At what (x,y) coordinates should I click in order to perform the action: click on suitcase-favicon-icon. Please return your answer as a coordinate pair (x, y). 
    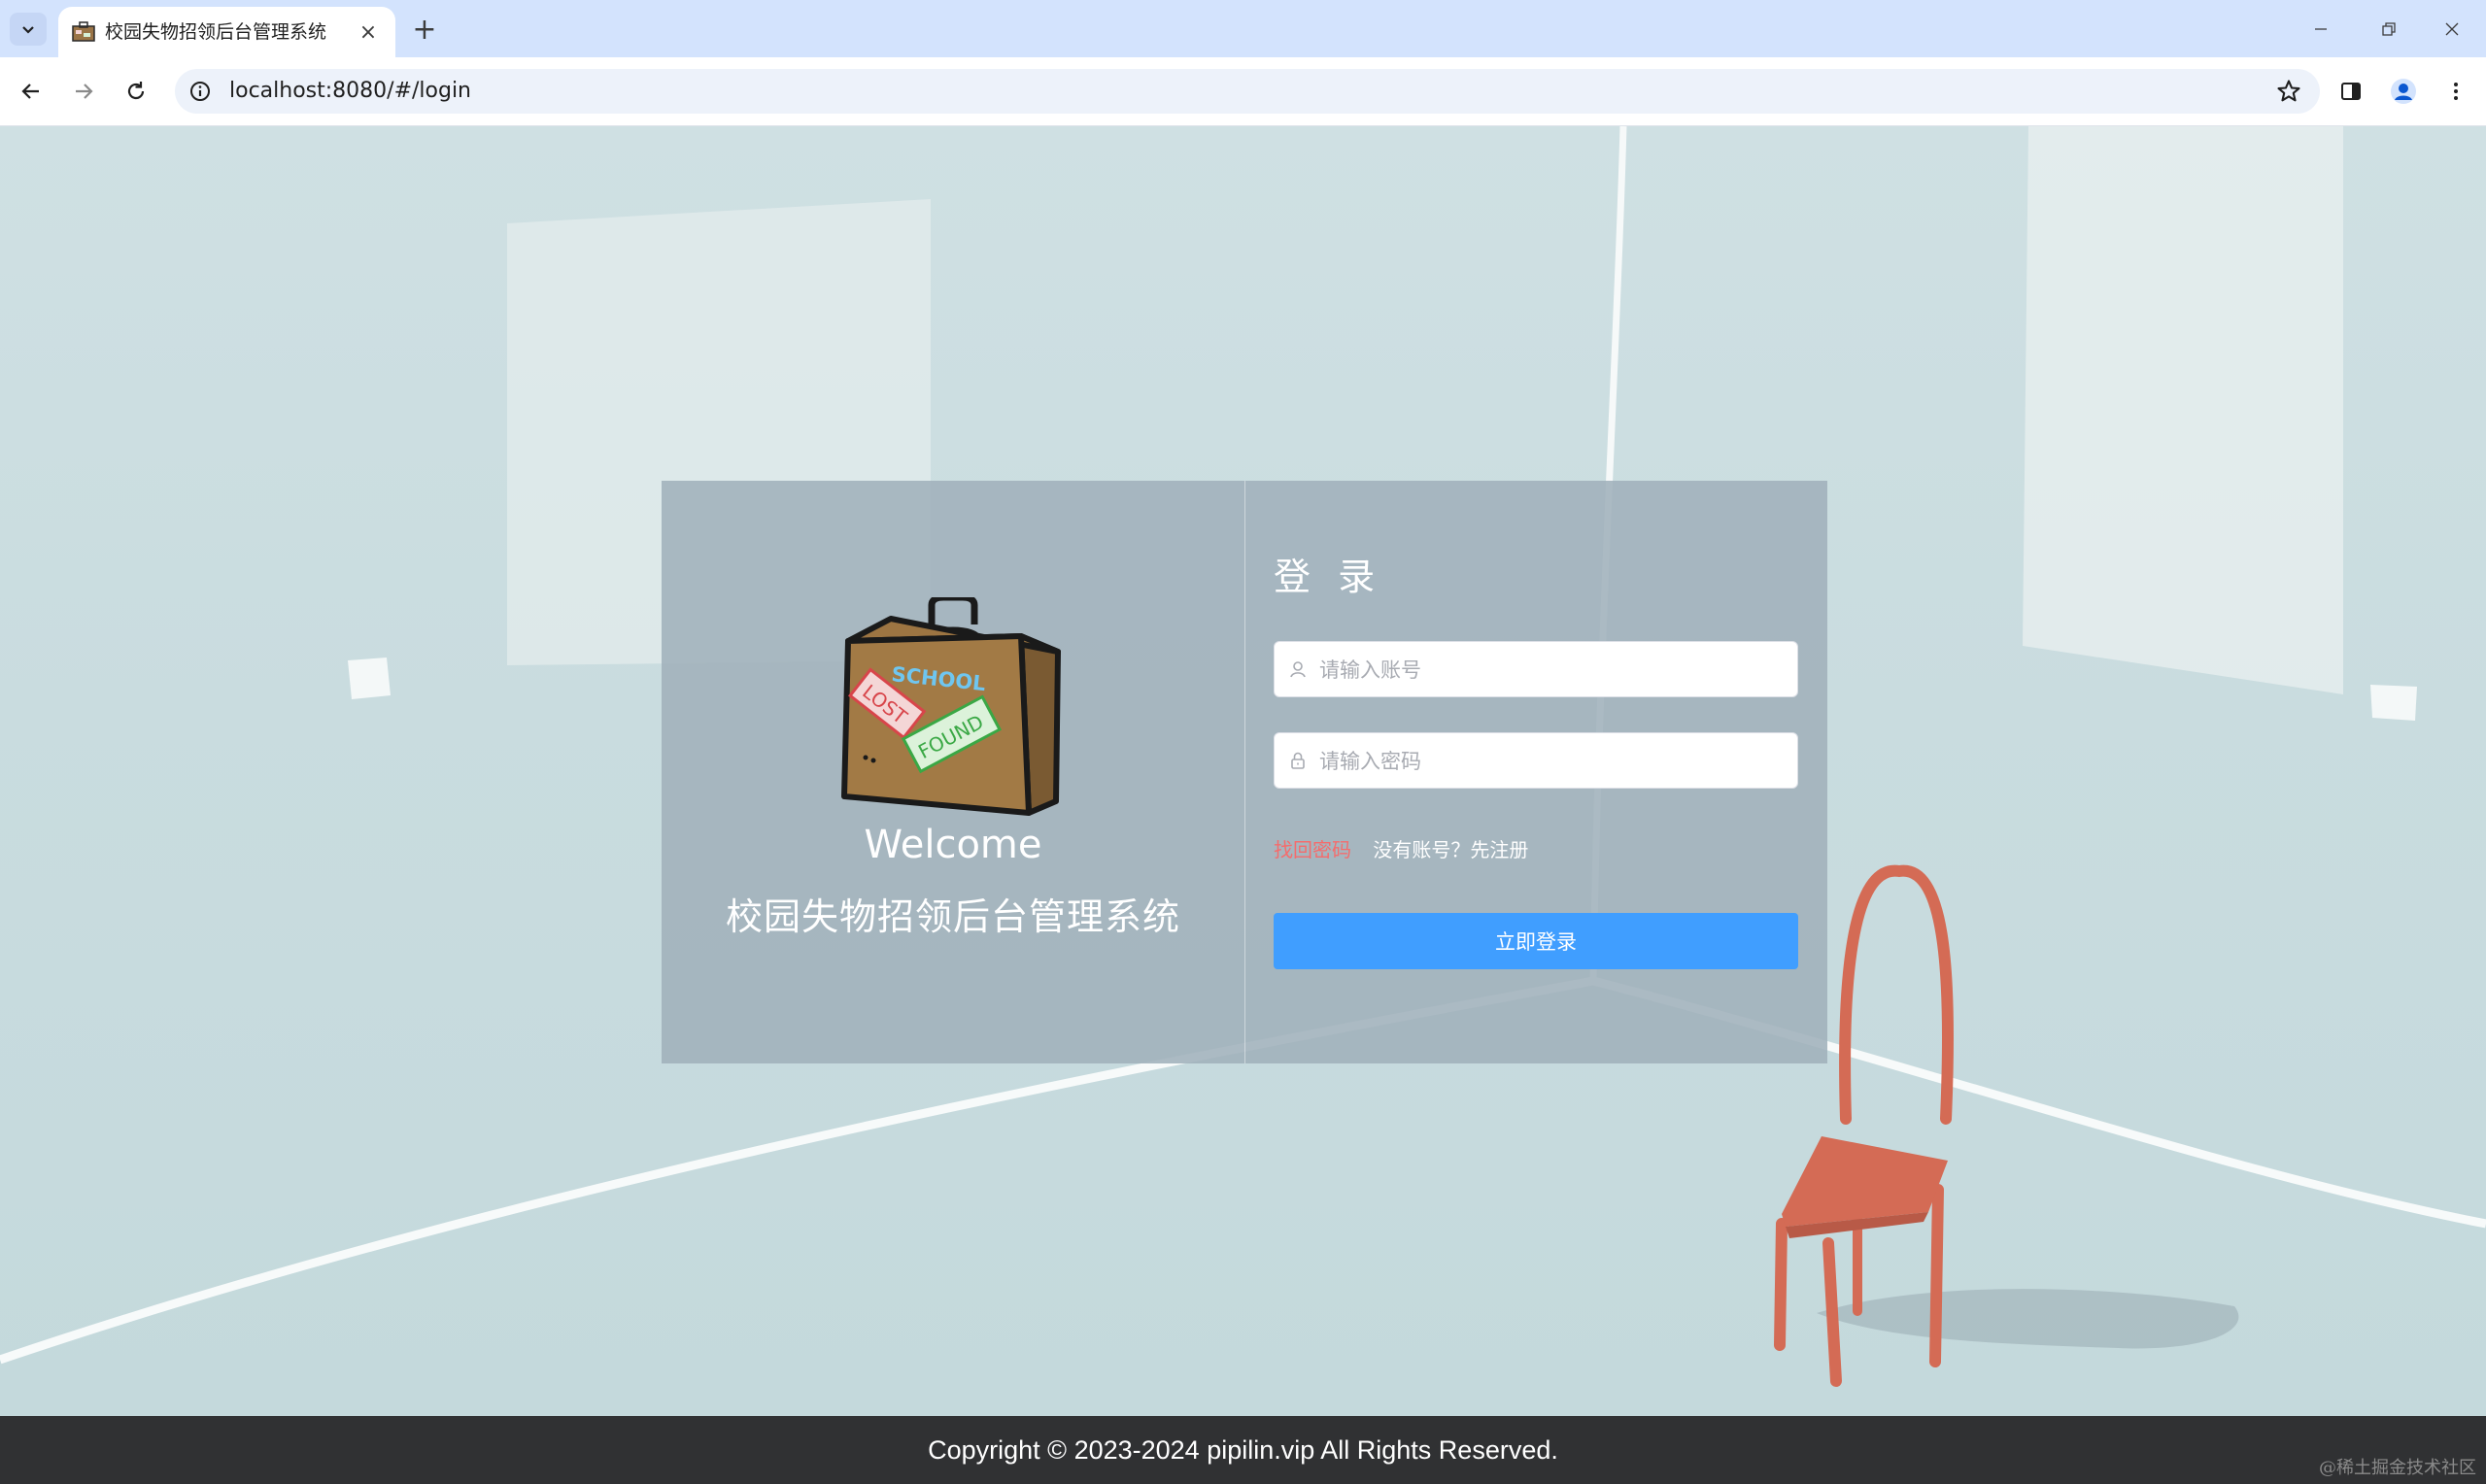
    Looking at the image, I should click on (83, 31).